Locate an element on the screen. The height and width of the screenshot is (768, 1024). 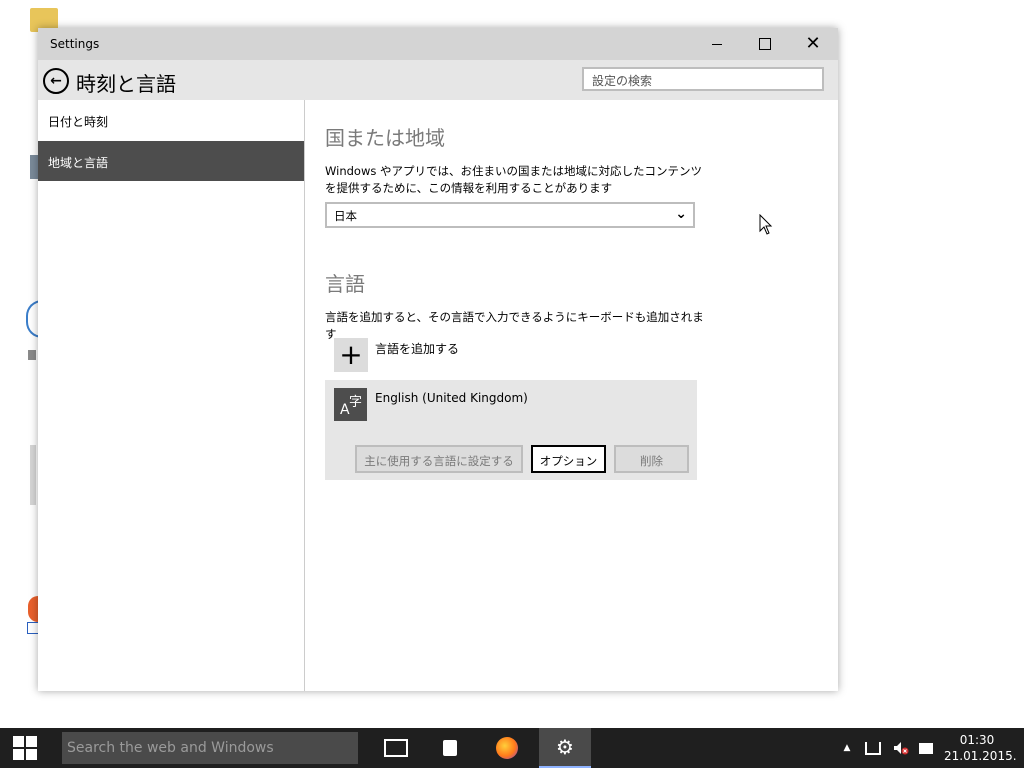
firefox-button is located at coordinates (507, 748).